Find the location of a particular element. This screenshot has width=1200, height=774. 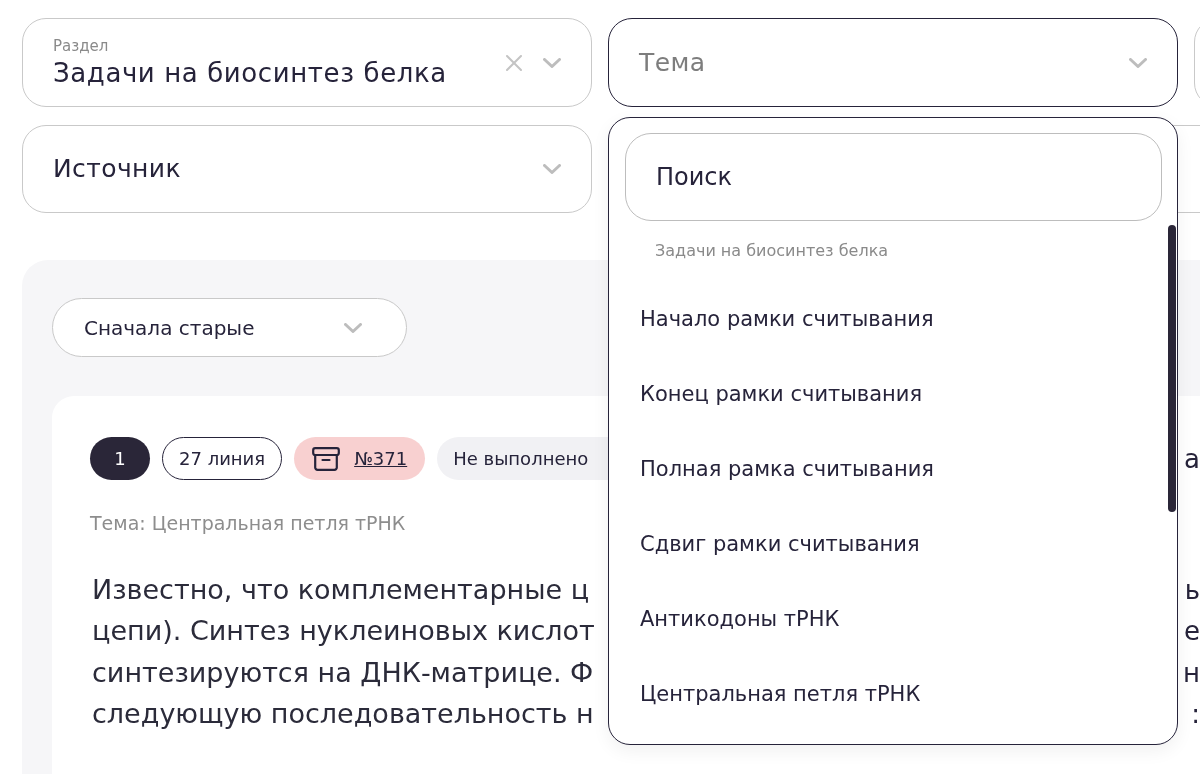

topic-text: Тема: Центральная петля тРНК is located at coordinates (248, 523).